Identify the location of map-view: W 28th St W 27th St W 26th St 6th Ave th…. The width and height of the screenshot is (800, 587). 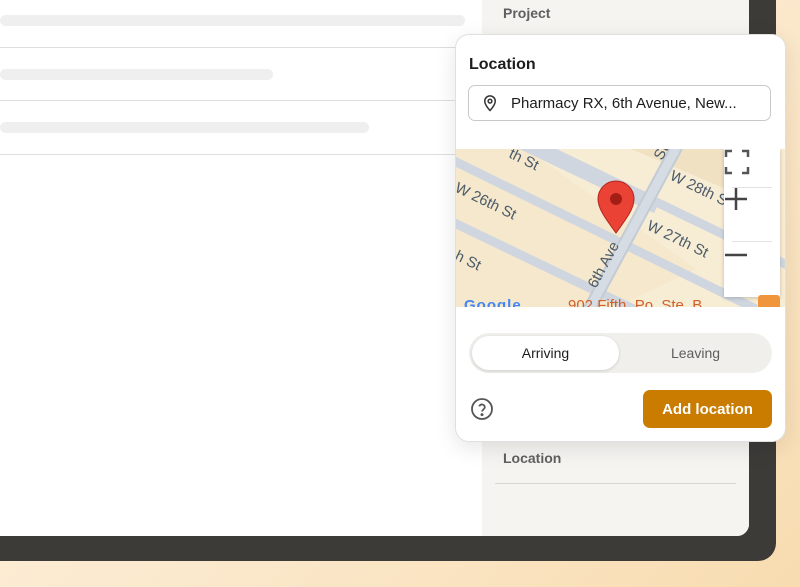
(620, 228).